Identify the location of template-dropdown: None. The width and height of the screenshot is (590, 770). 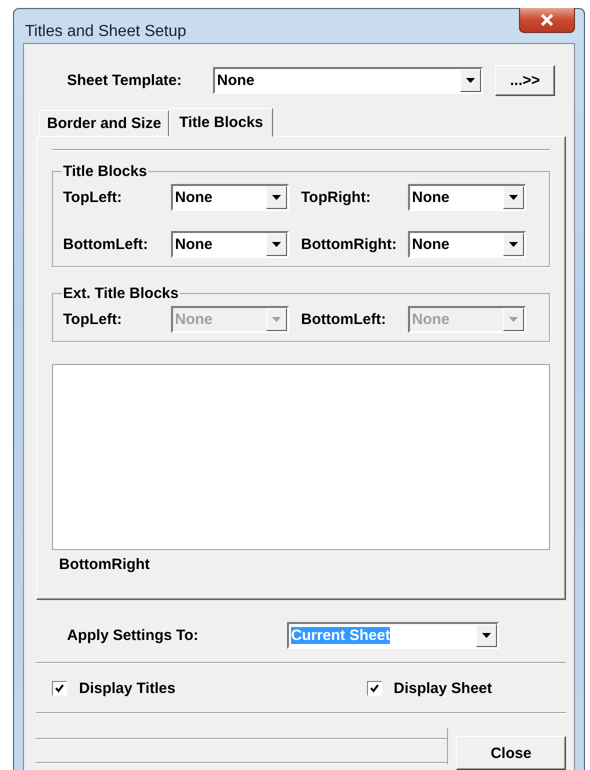
(348, 80).